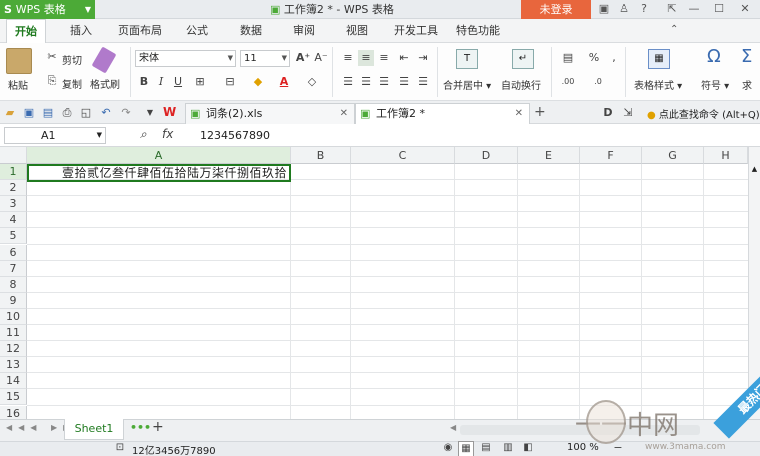  Describe the element at coordinates (715, 84) in the screenshot. I see `symbol-button: 符号 ▾` at that location.